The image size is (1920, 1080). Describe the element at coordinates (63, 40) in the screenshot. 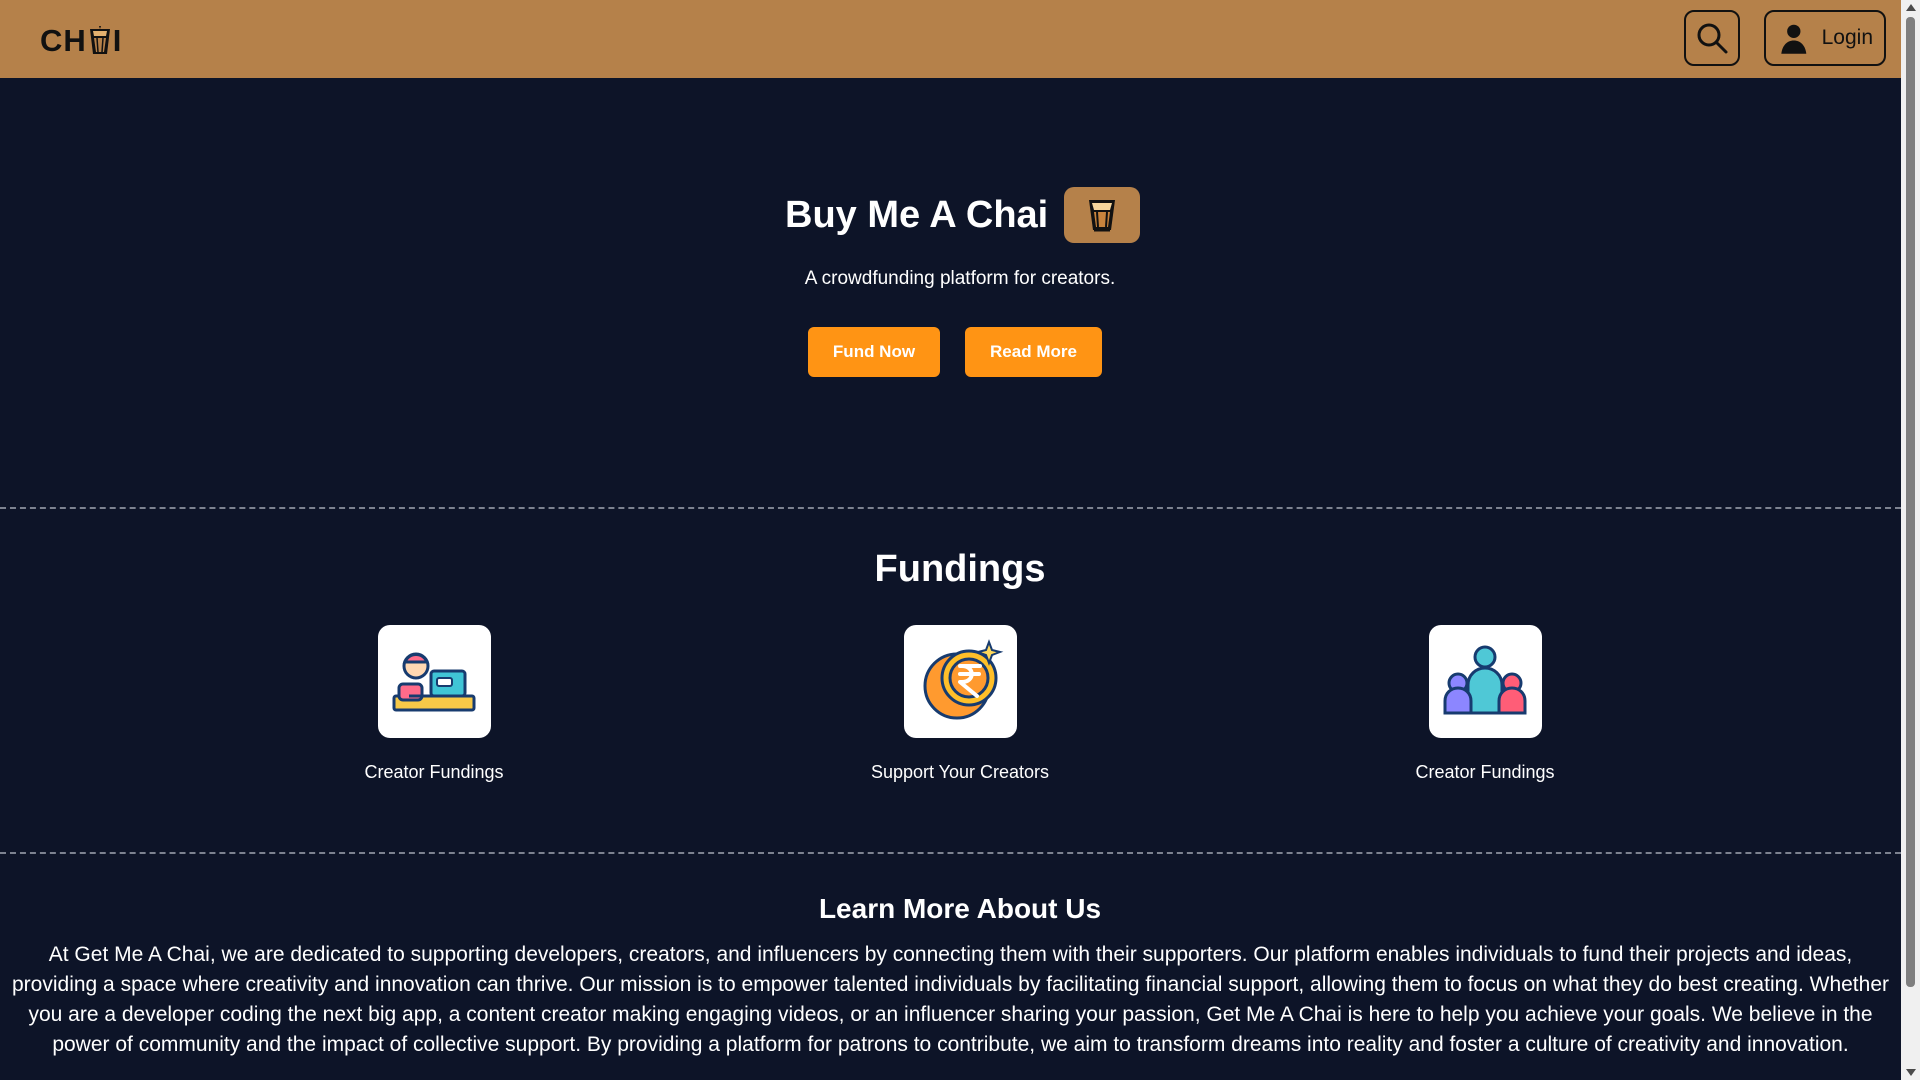

I see `logo-text-start: CH` at that location.